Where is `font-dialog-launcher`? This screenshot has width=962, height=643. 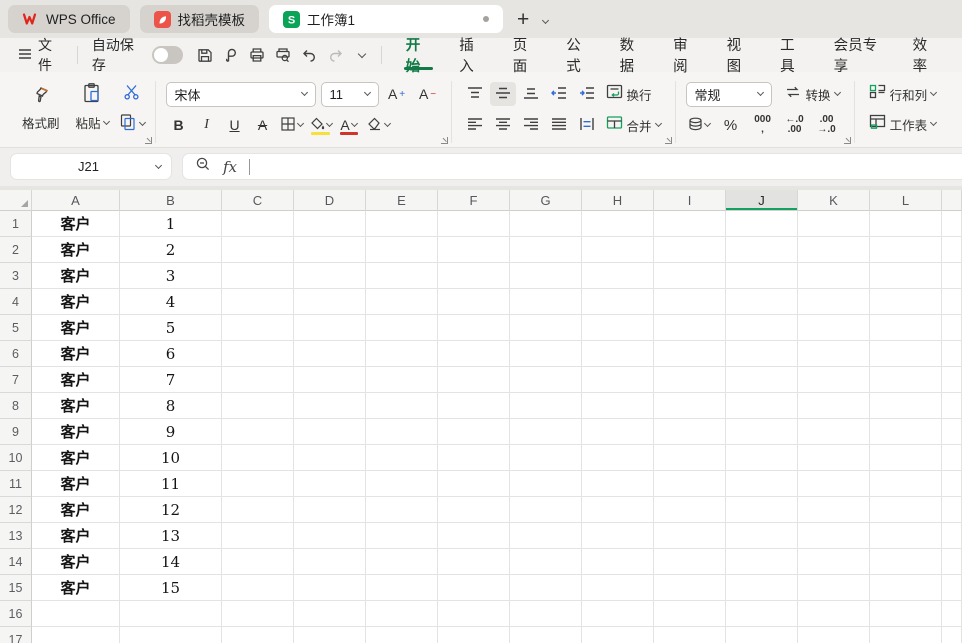 font-dialog-launcher is located at coordinates (444, 140).